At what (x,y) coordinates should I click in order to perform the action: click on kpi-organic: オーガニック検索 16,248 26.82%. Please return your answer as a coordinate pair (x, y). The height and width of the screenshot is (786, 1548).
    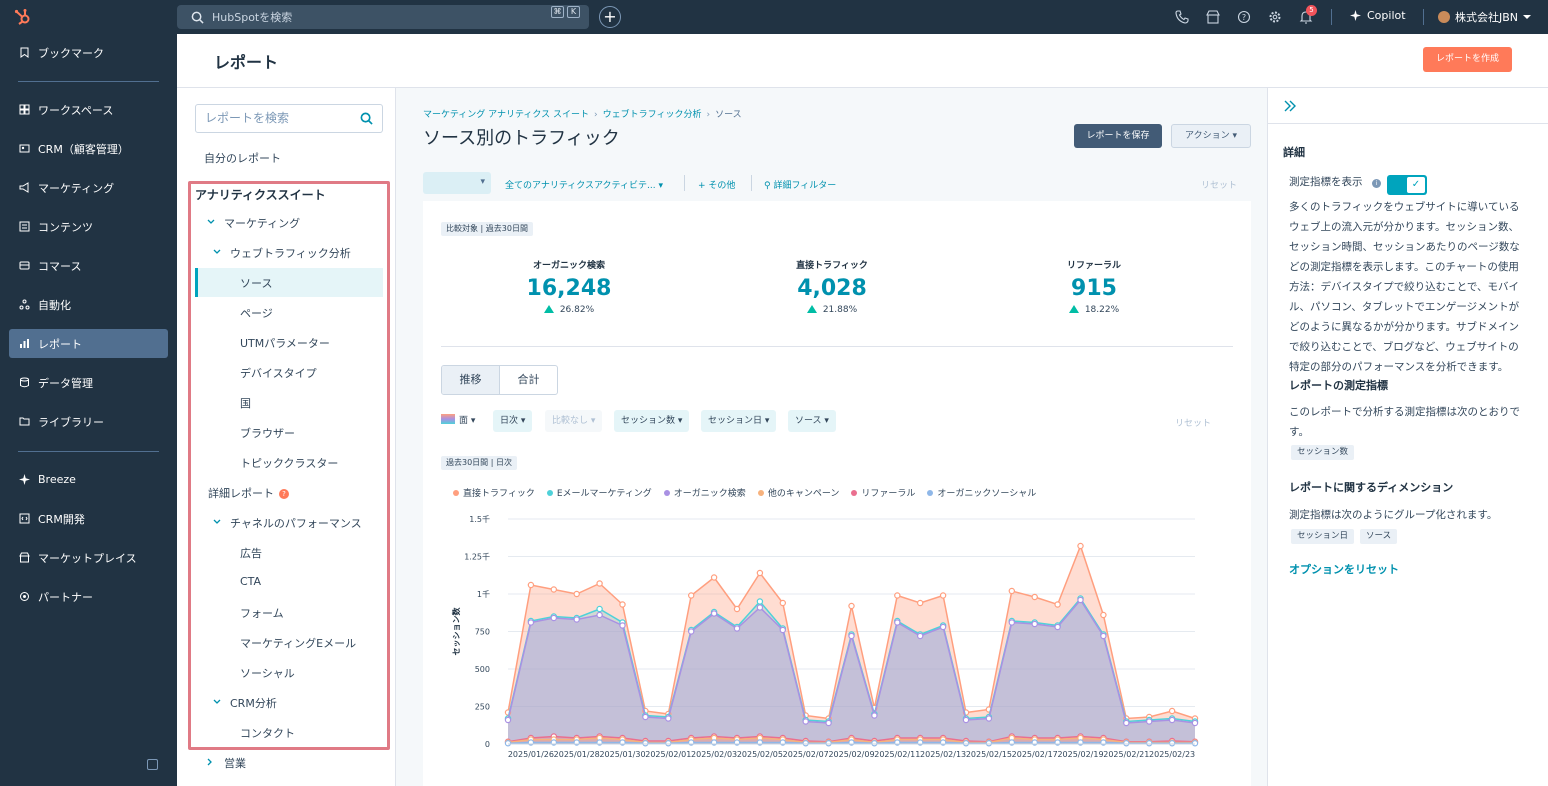
    Looking at the image, I should click on (569, 286).